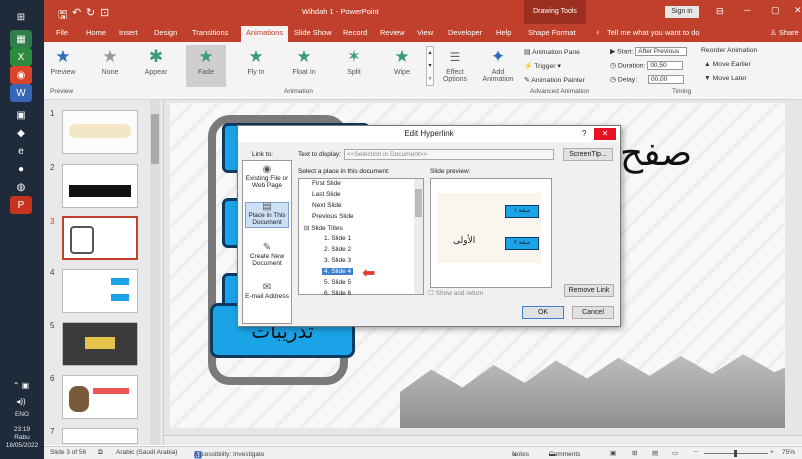  What do you see at coordinates (96, 32) in the screenshot?
I see `tab-home: Home` at bounding box center [96, 32].